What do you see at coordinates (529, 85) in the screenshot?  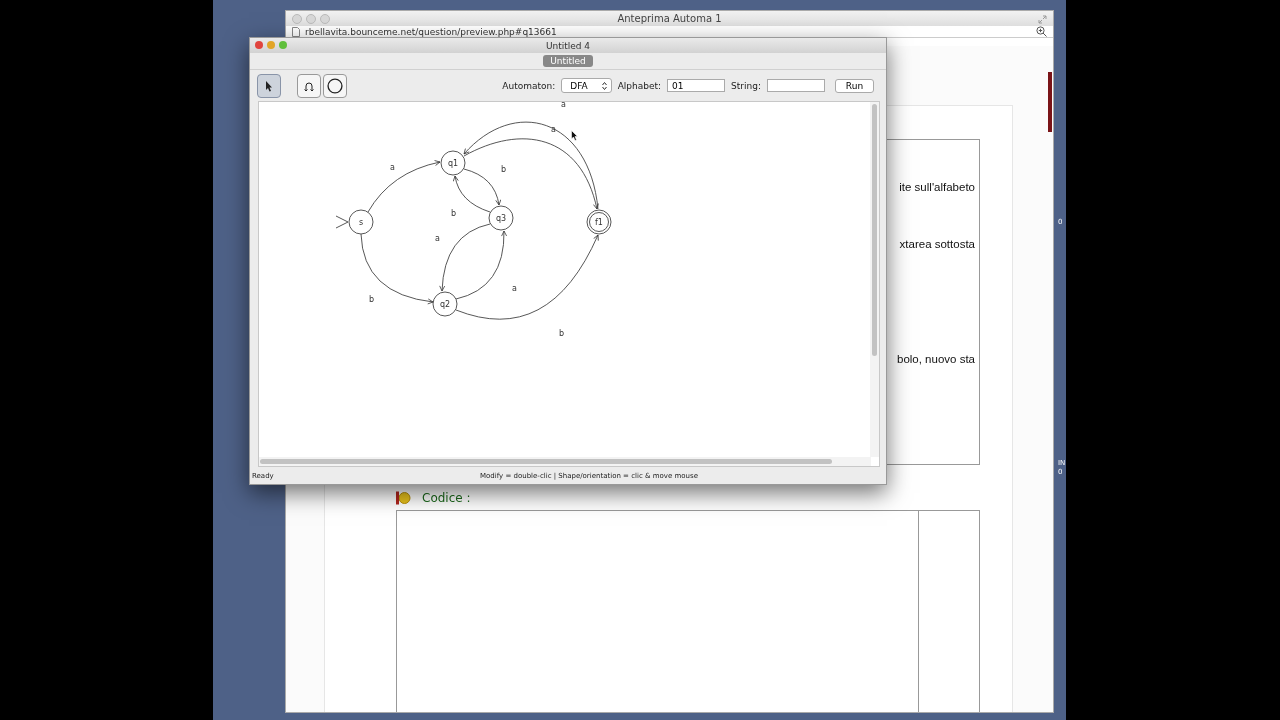 I see `automaton-label: Automaton:` at bounding box center [529, 85].